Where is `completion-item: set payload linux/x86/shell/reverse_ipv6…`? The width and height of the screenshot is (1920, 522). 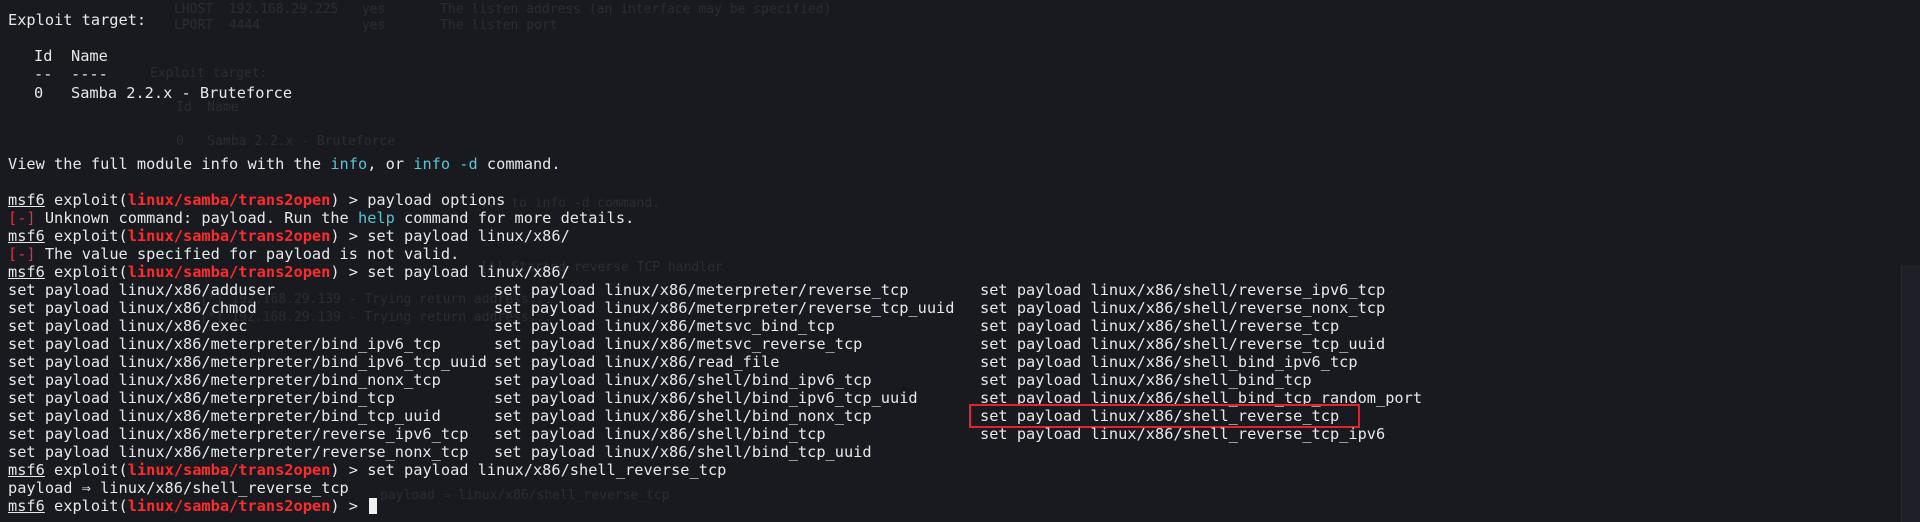 completion-item: set payload linux/x86/shell/reverse_ipv6… is located at coordinates (1182, 290).